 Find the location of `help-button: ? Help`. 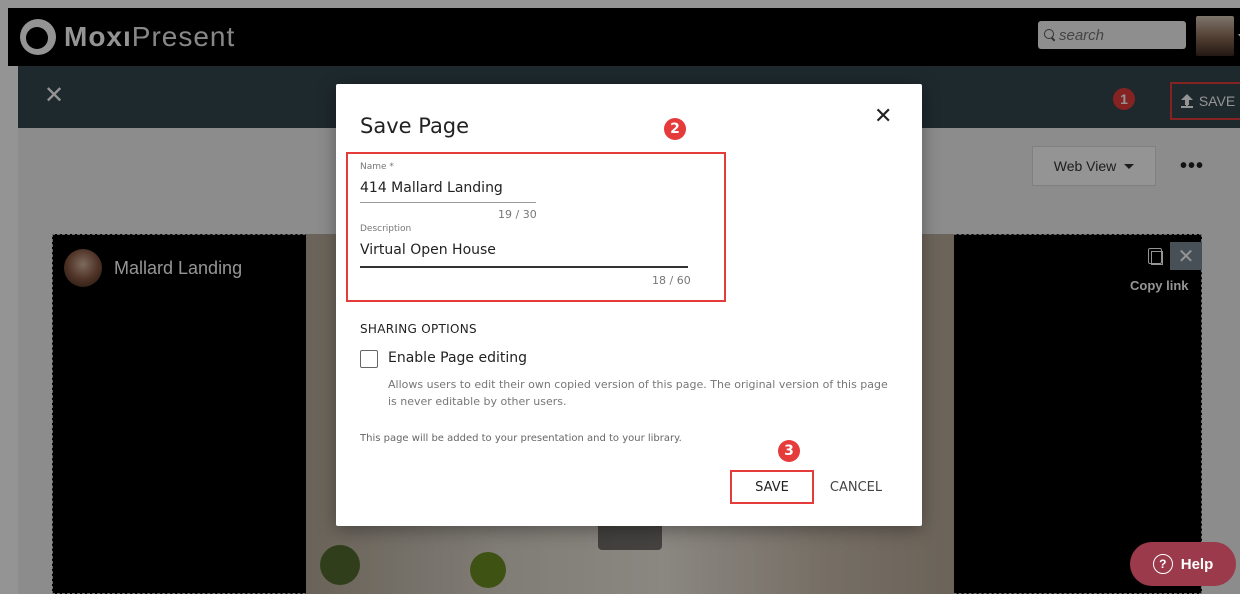

help-button: ? Help is located at coordinates (1183, 564).